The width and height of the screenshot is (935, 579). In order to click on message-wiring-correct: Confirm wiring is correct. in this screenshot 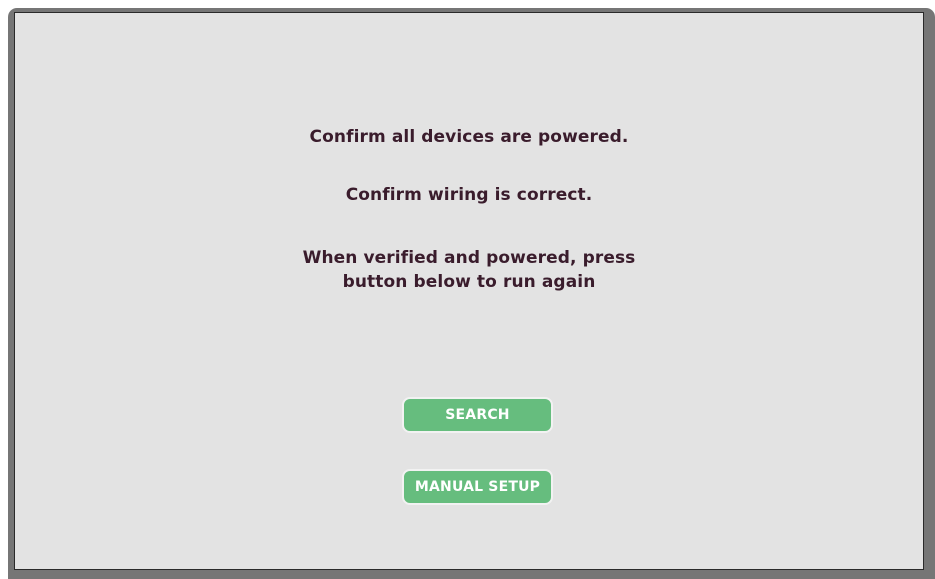, I will do `click(469, 195)`.